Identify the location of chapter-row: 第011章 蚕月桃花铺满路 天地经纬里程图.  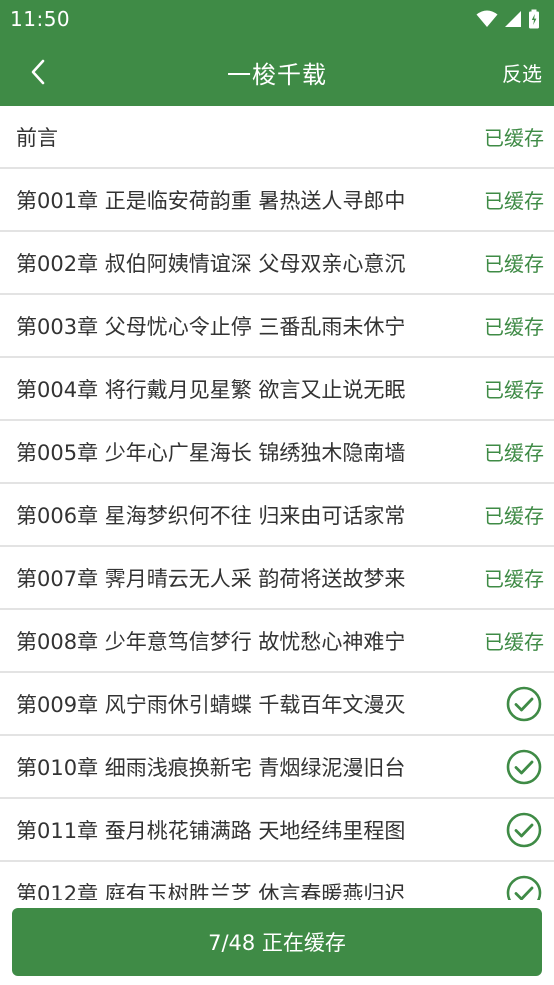
(277, 830).